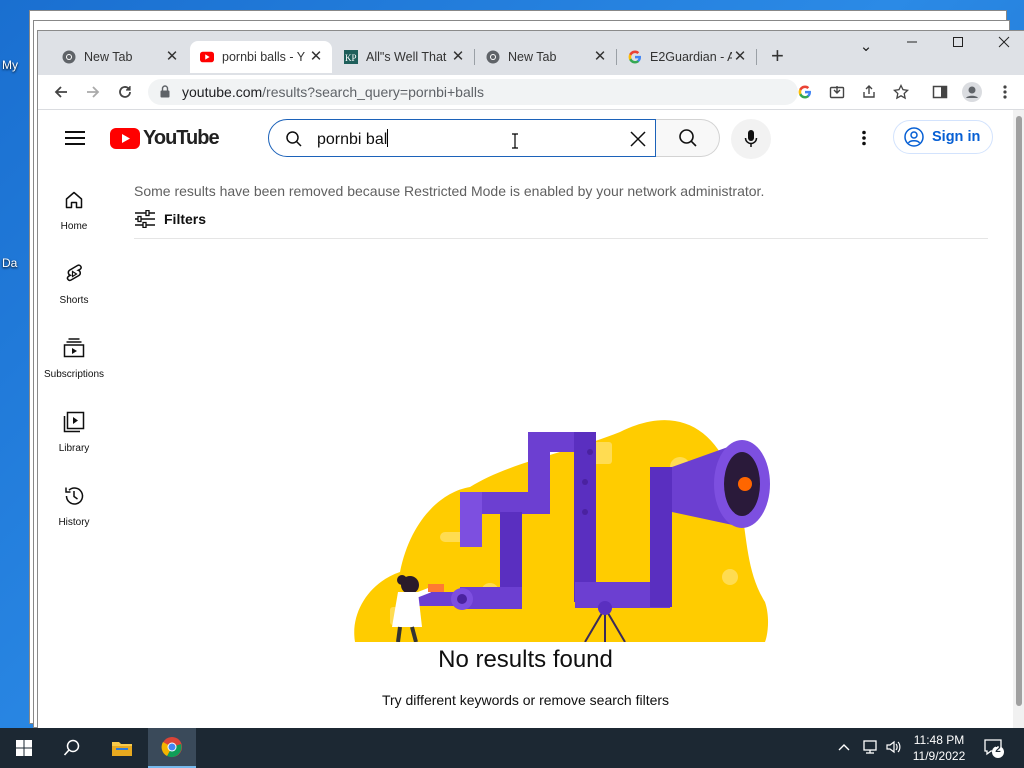  What do you see at coordinates (998, 749) in the screenshot?
I see `notification-count: 2` at bounding box center [998, 749].